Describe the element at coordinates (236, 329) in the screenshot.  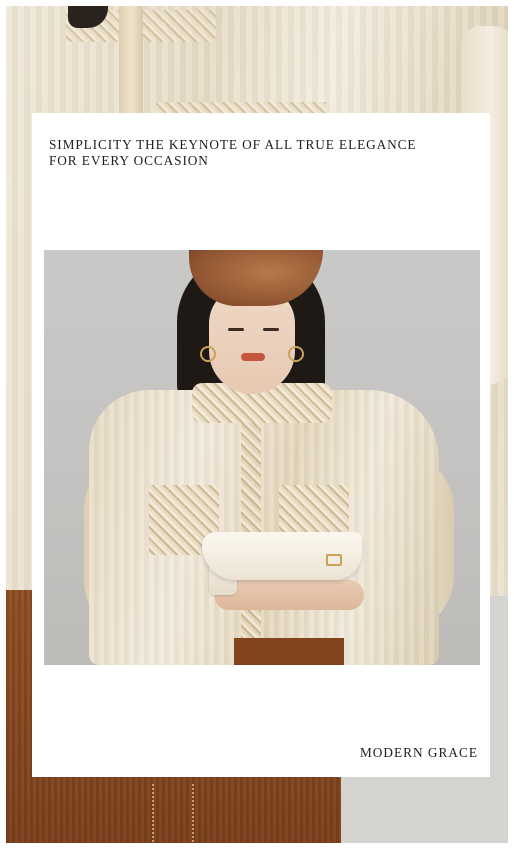
I see `model-eye-left` at that location.